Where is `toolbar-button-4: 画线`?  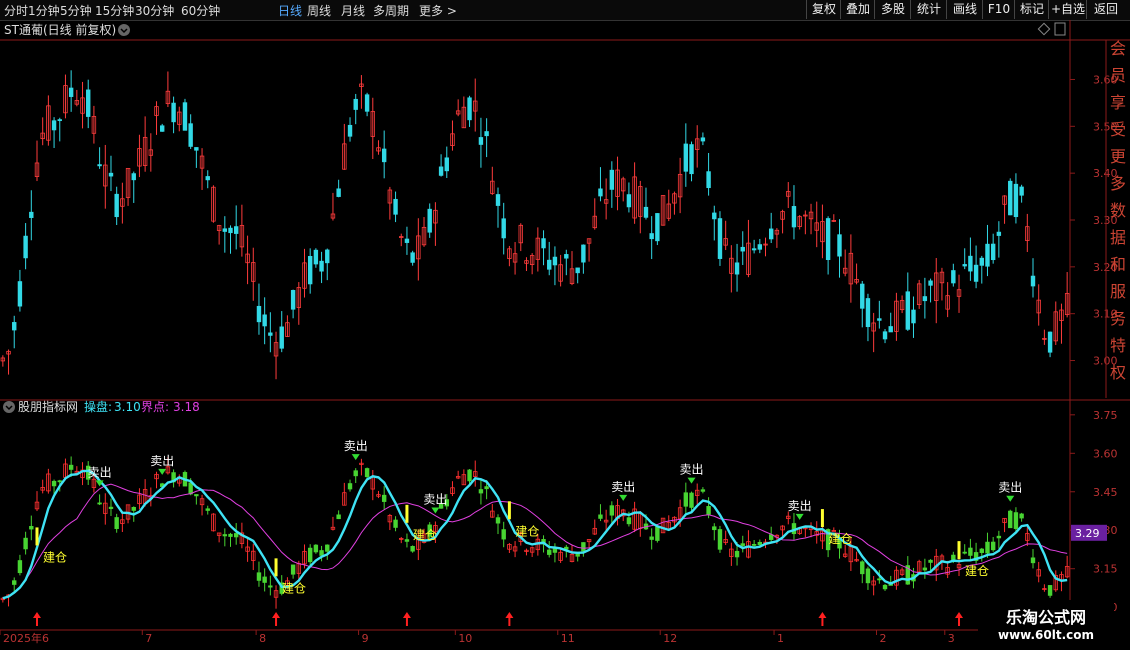
toolbar-button-4: 画线 is located at coordinates (964, 9).